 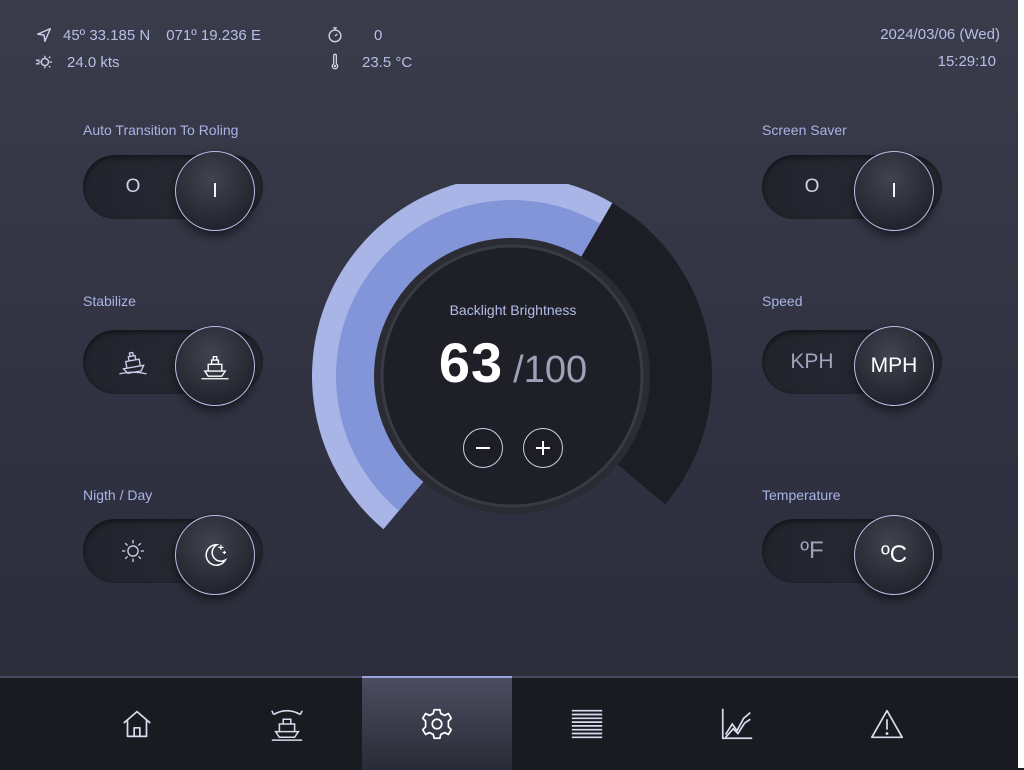 I want to click on night-day-toggle, so click(x=173, y=555).